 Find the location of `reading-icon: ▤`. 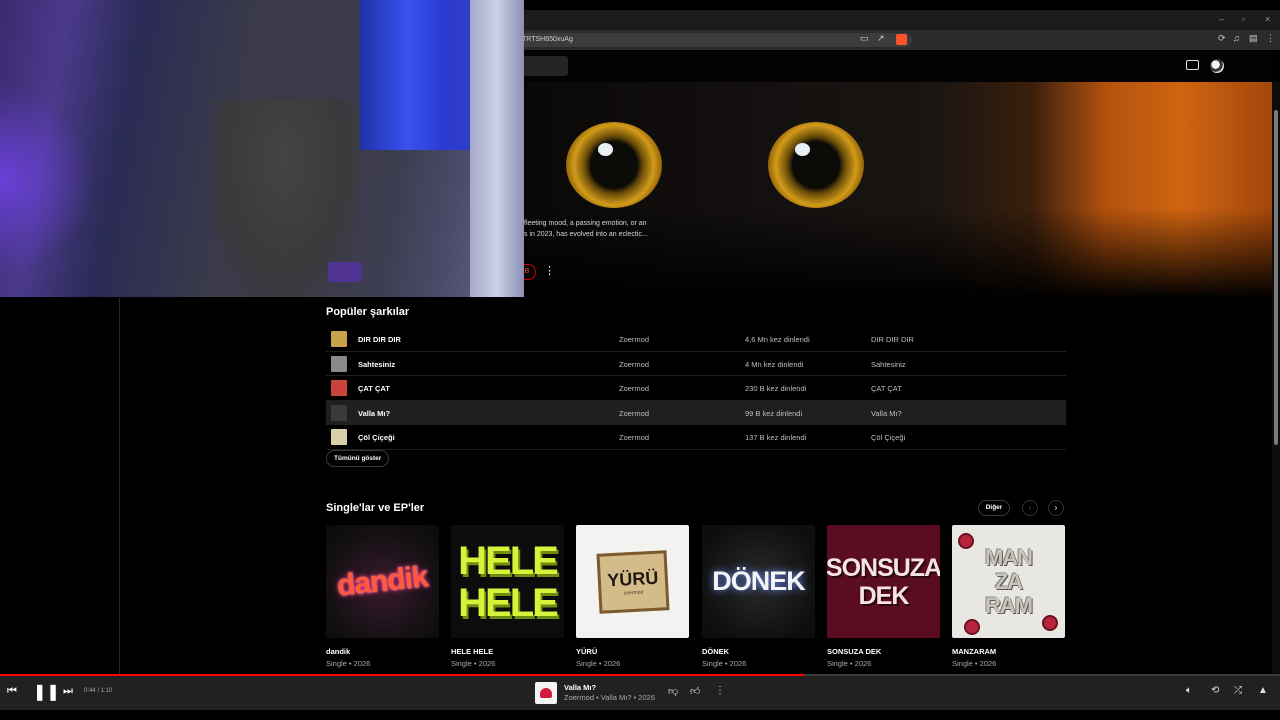

reading-icon: ▤ is located at coordinates (1253, 38).